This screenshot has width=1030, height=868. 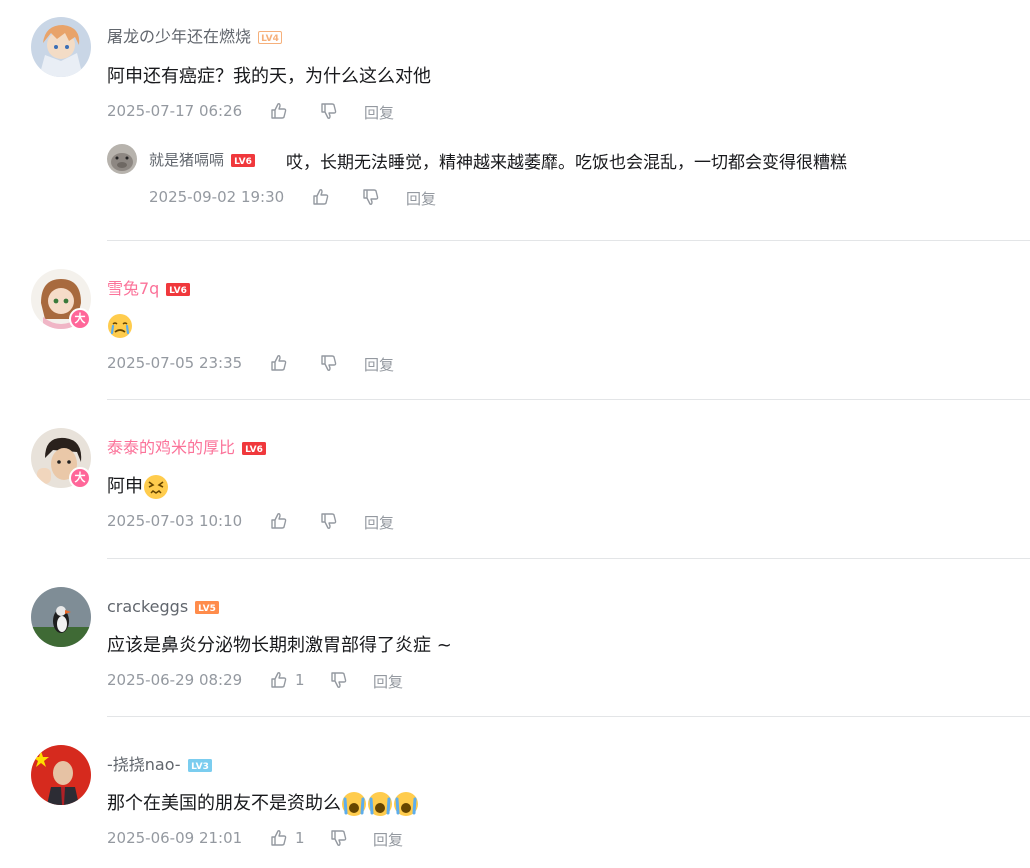 What do you see at coordinates (217, 197) in the screenshot?
I see `sub-reply-time: 2025-09-02 19:30` at bounding box center [217, 197].